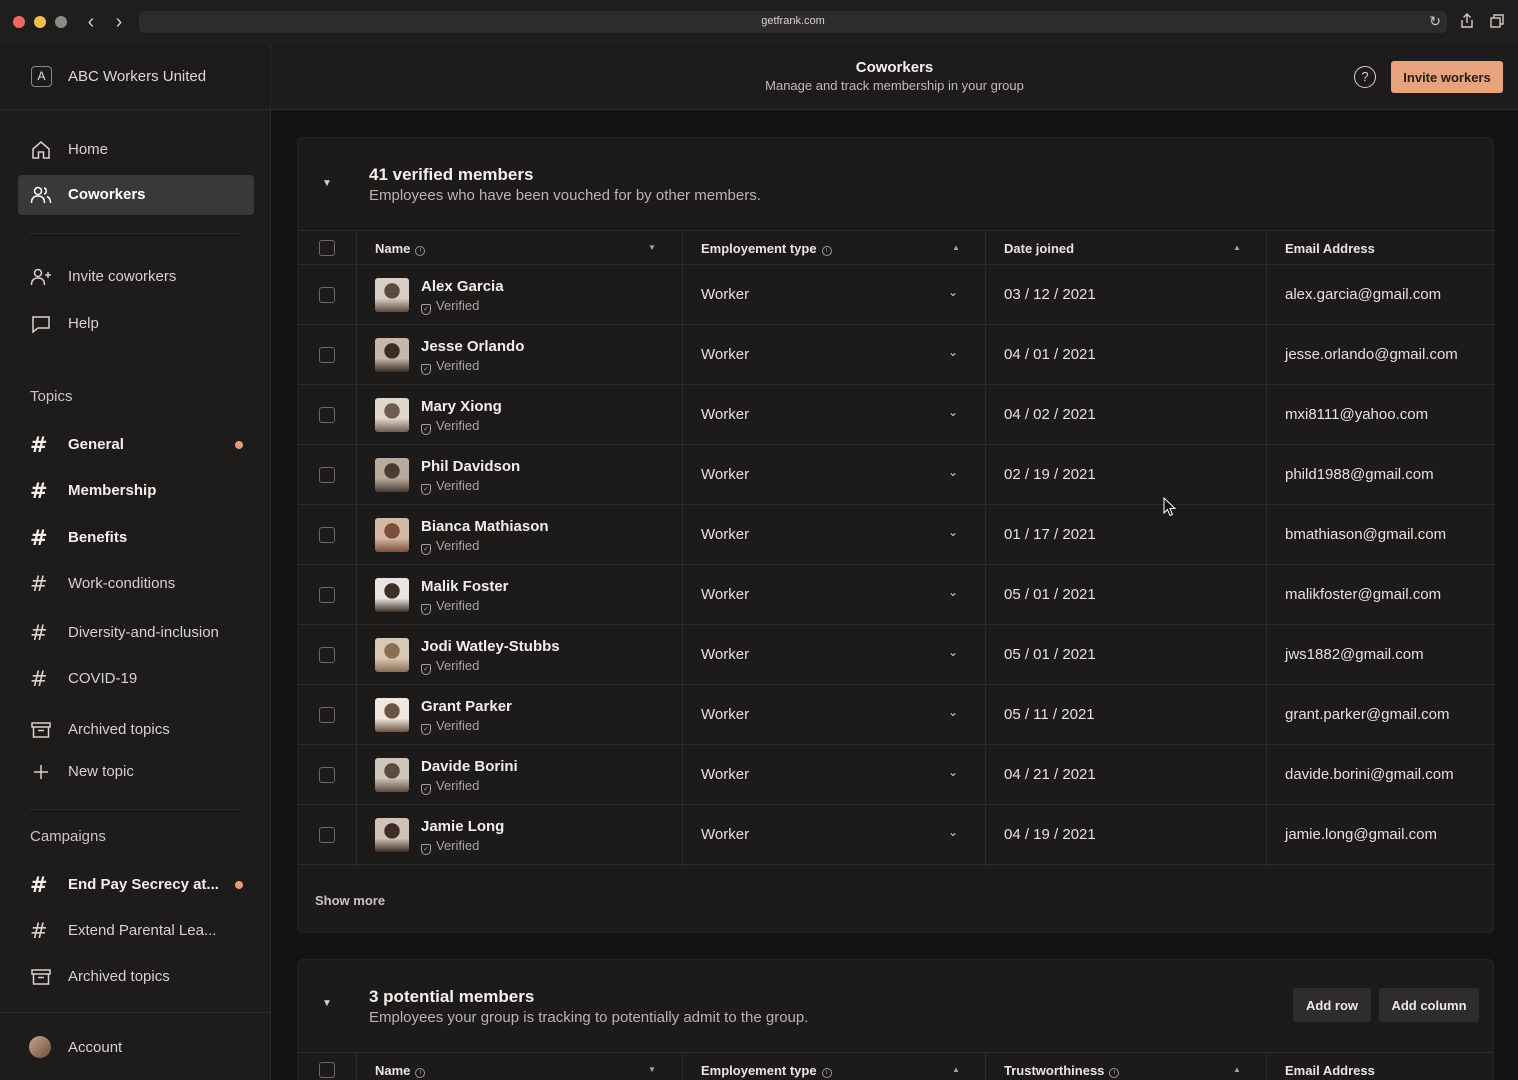 Image resolution: width=1518 pixels, height=1080 pixels. What do you see at coordinates (485, 526) in the screenshot?
I see `member-name: Bianca Mathiason` at bounding box center [485, 526].